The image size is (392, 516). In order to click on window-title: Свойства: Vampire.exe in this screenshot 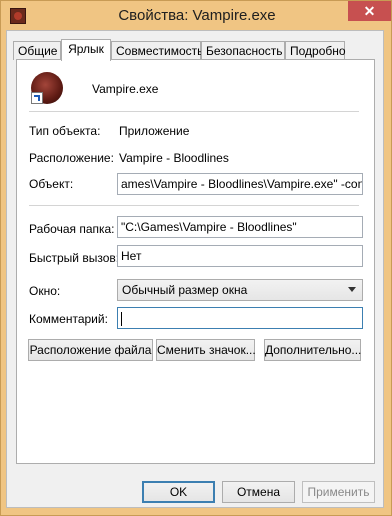, I will do `click(197, 15)`.